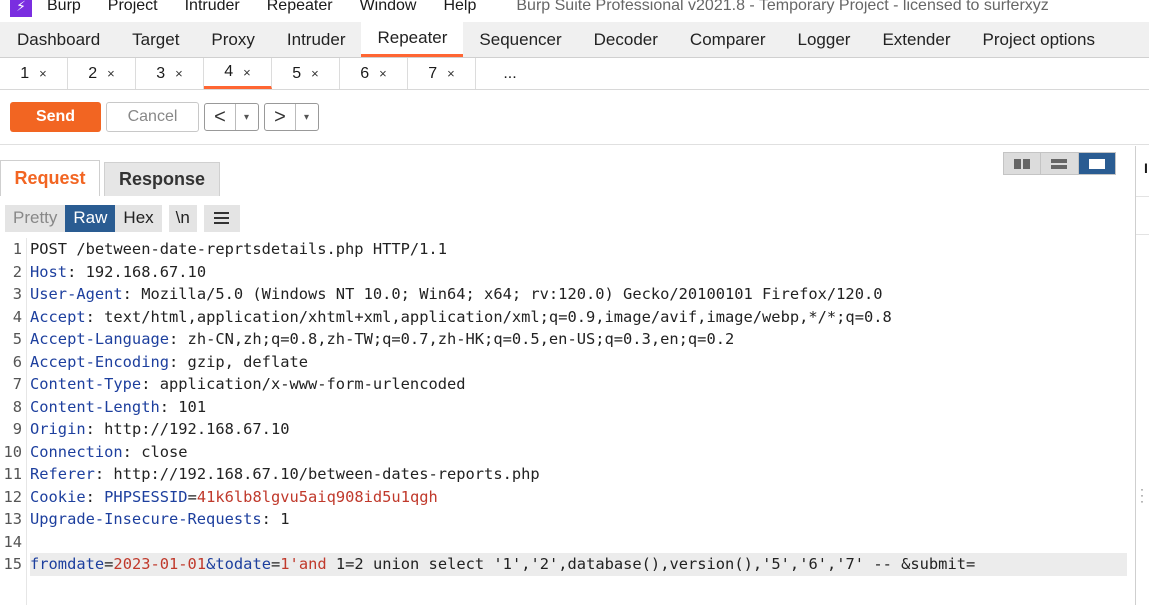  I want to click on view-hex-button: Hex, so click(138, 218).